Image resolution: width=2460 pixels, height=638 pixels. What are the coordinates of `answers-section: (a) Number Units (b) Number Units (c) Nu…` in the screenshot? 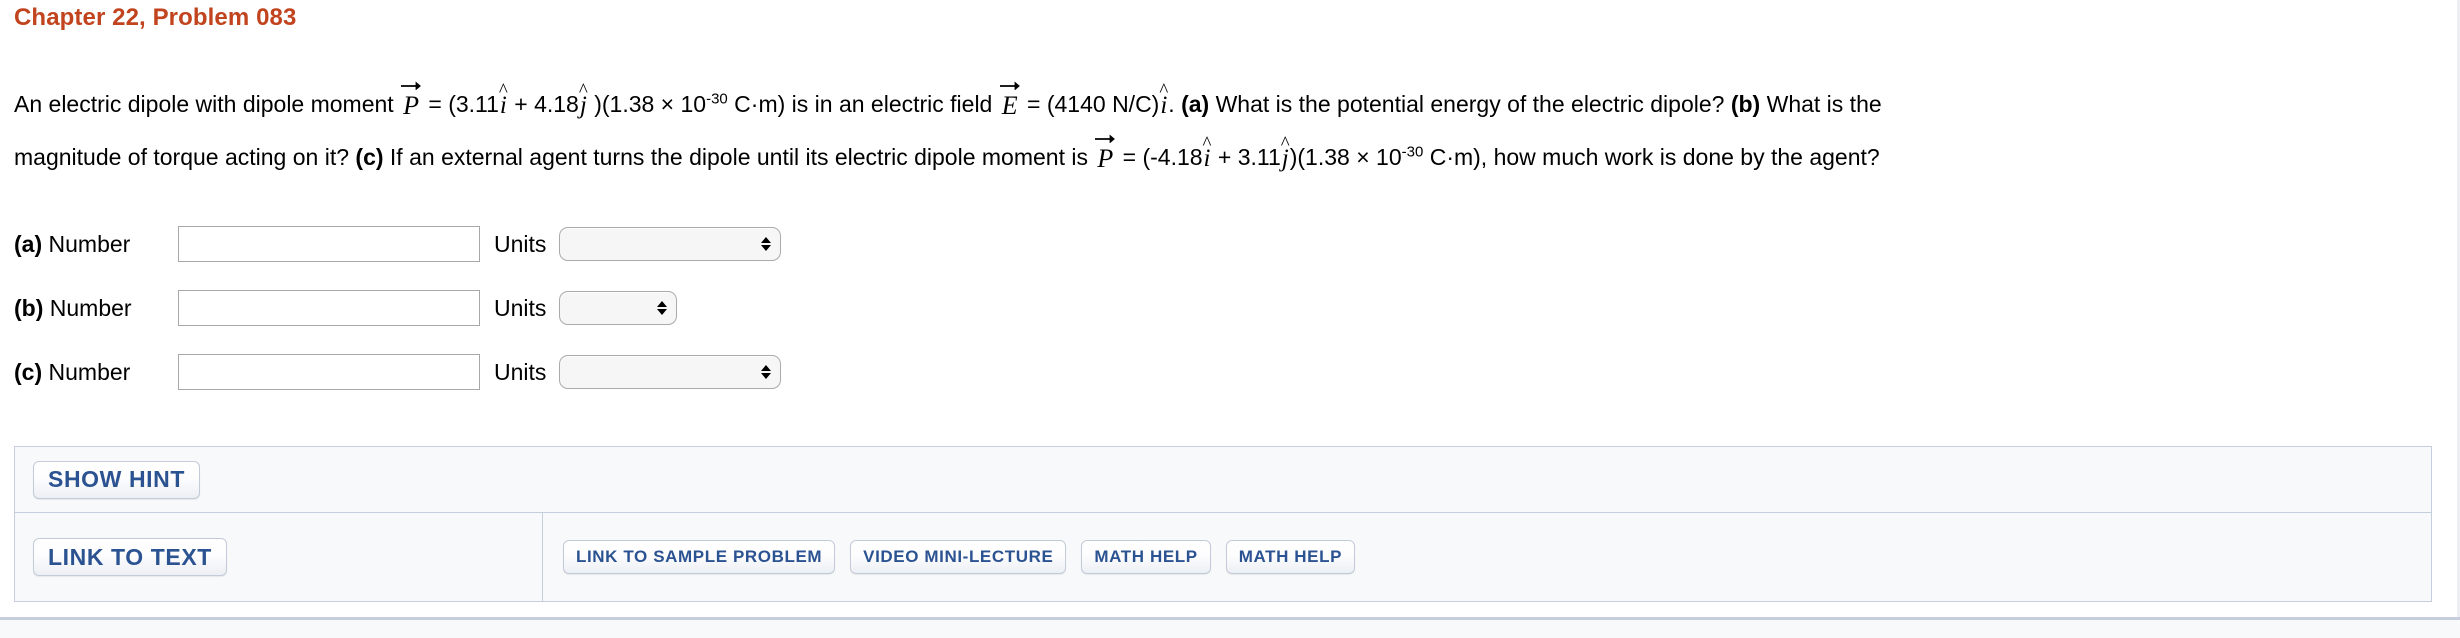 It's located at (398, 308).